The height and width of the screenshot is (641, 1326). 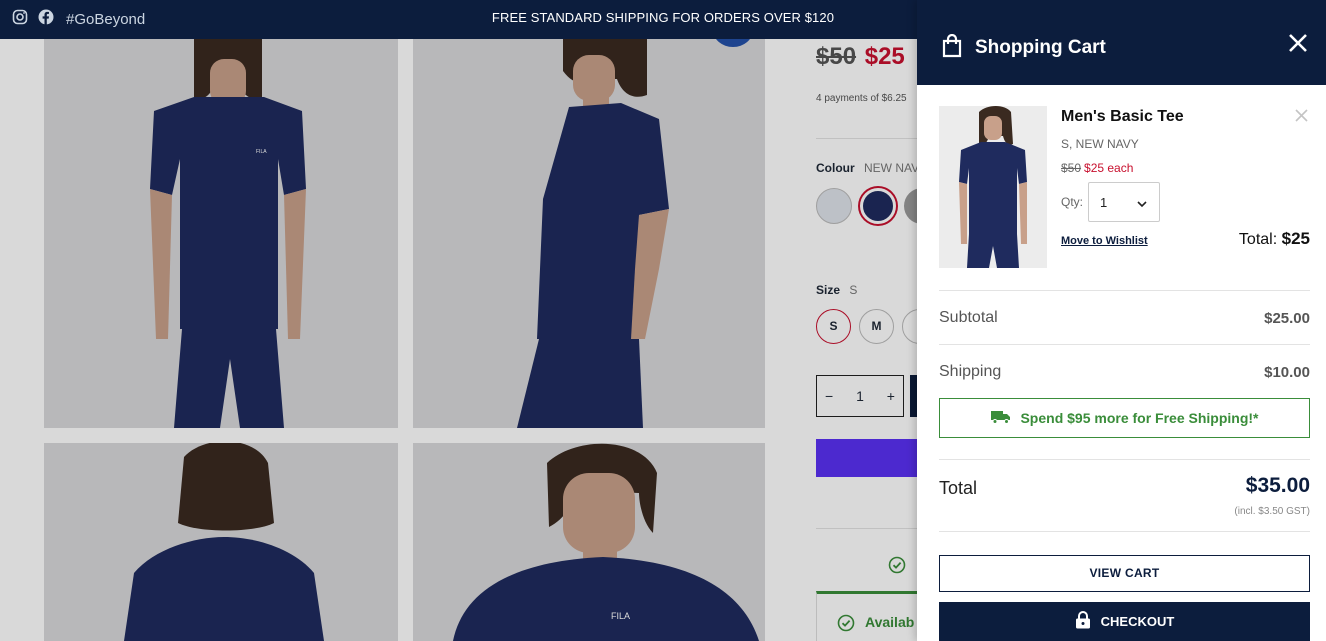 What do you see at coordinates (1277, 485) in the screenshot?
I see `total-value: $35.00` at bounding box center [1277, 485].